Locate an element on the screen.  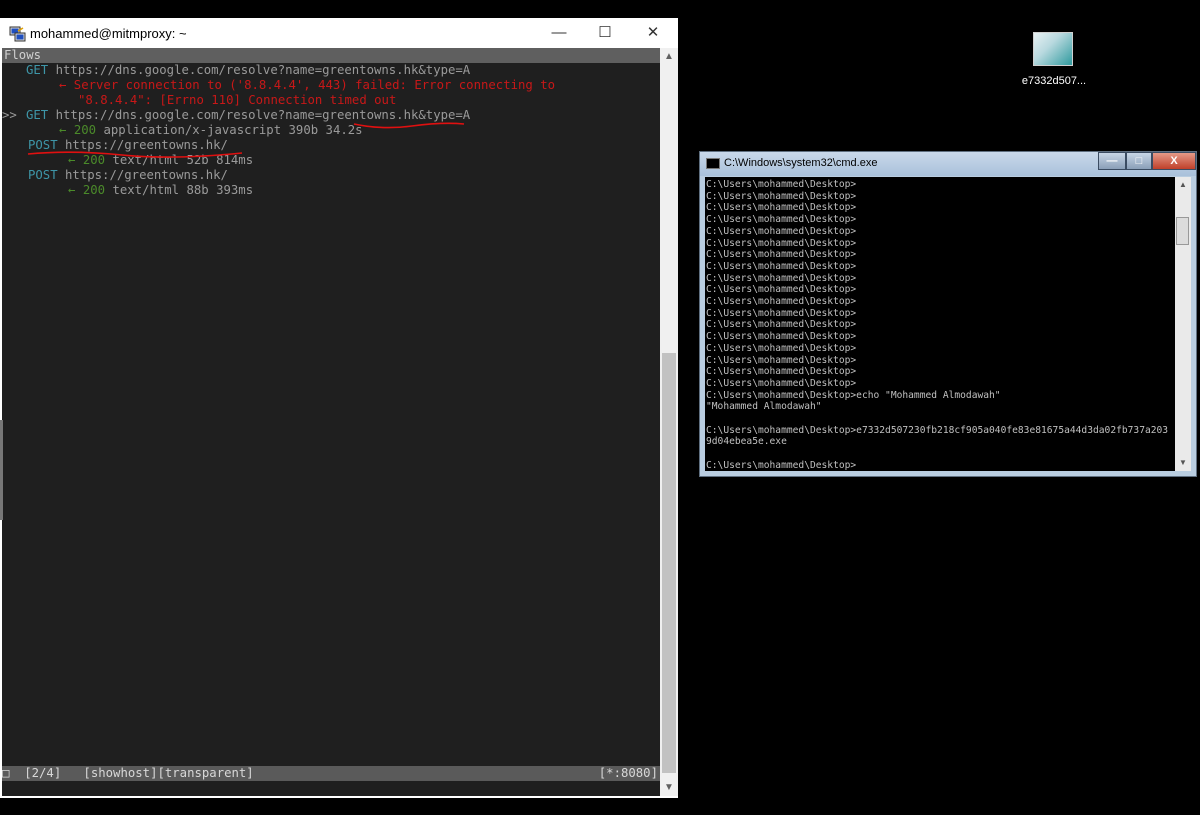
minimize-button: — is located at coordinates (559, 33).